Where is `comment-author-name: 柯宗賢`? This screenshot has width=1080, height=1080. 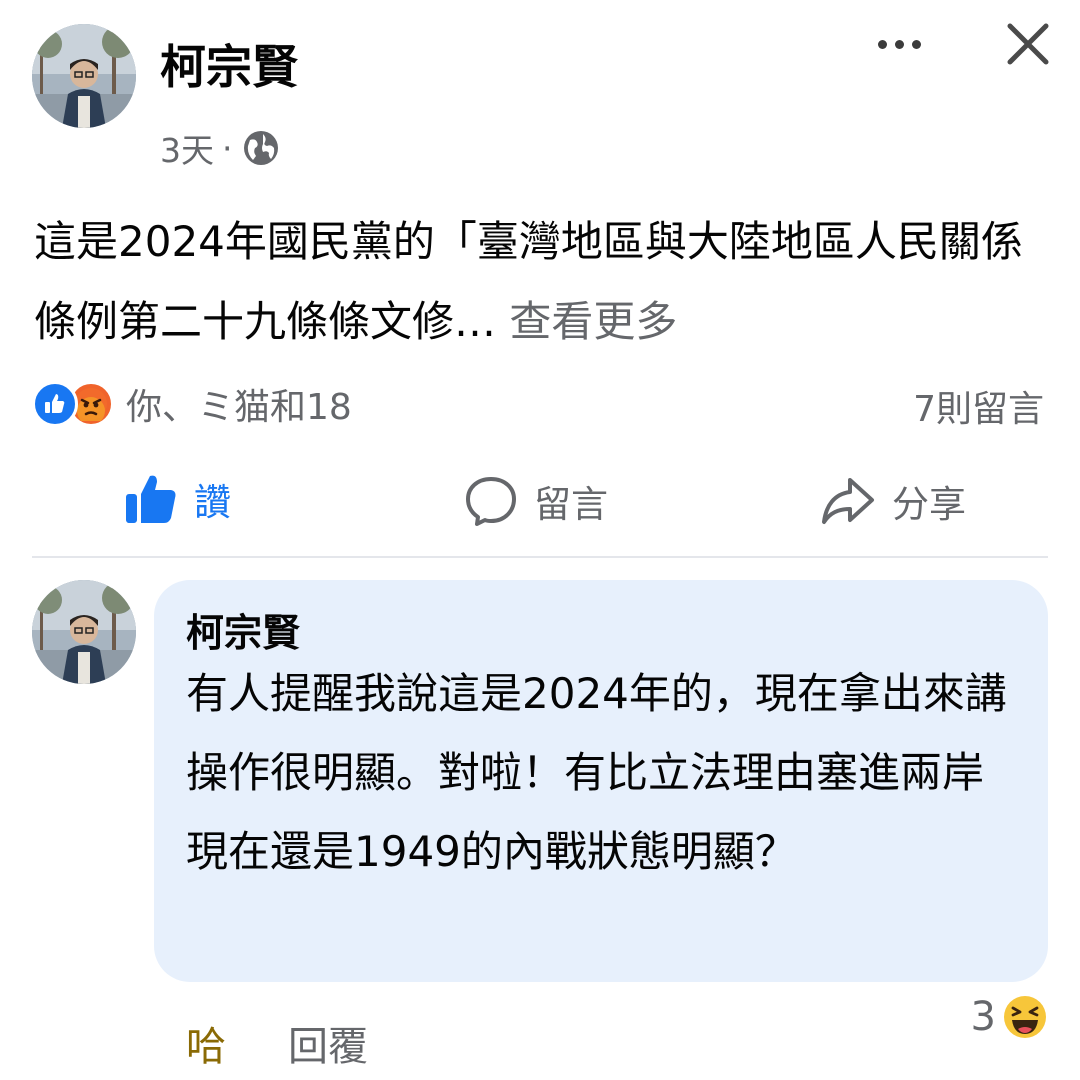
comment-author-name: 柯宗賢 is located at coordinates (243, 629).